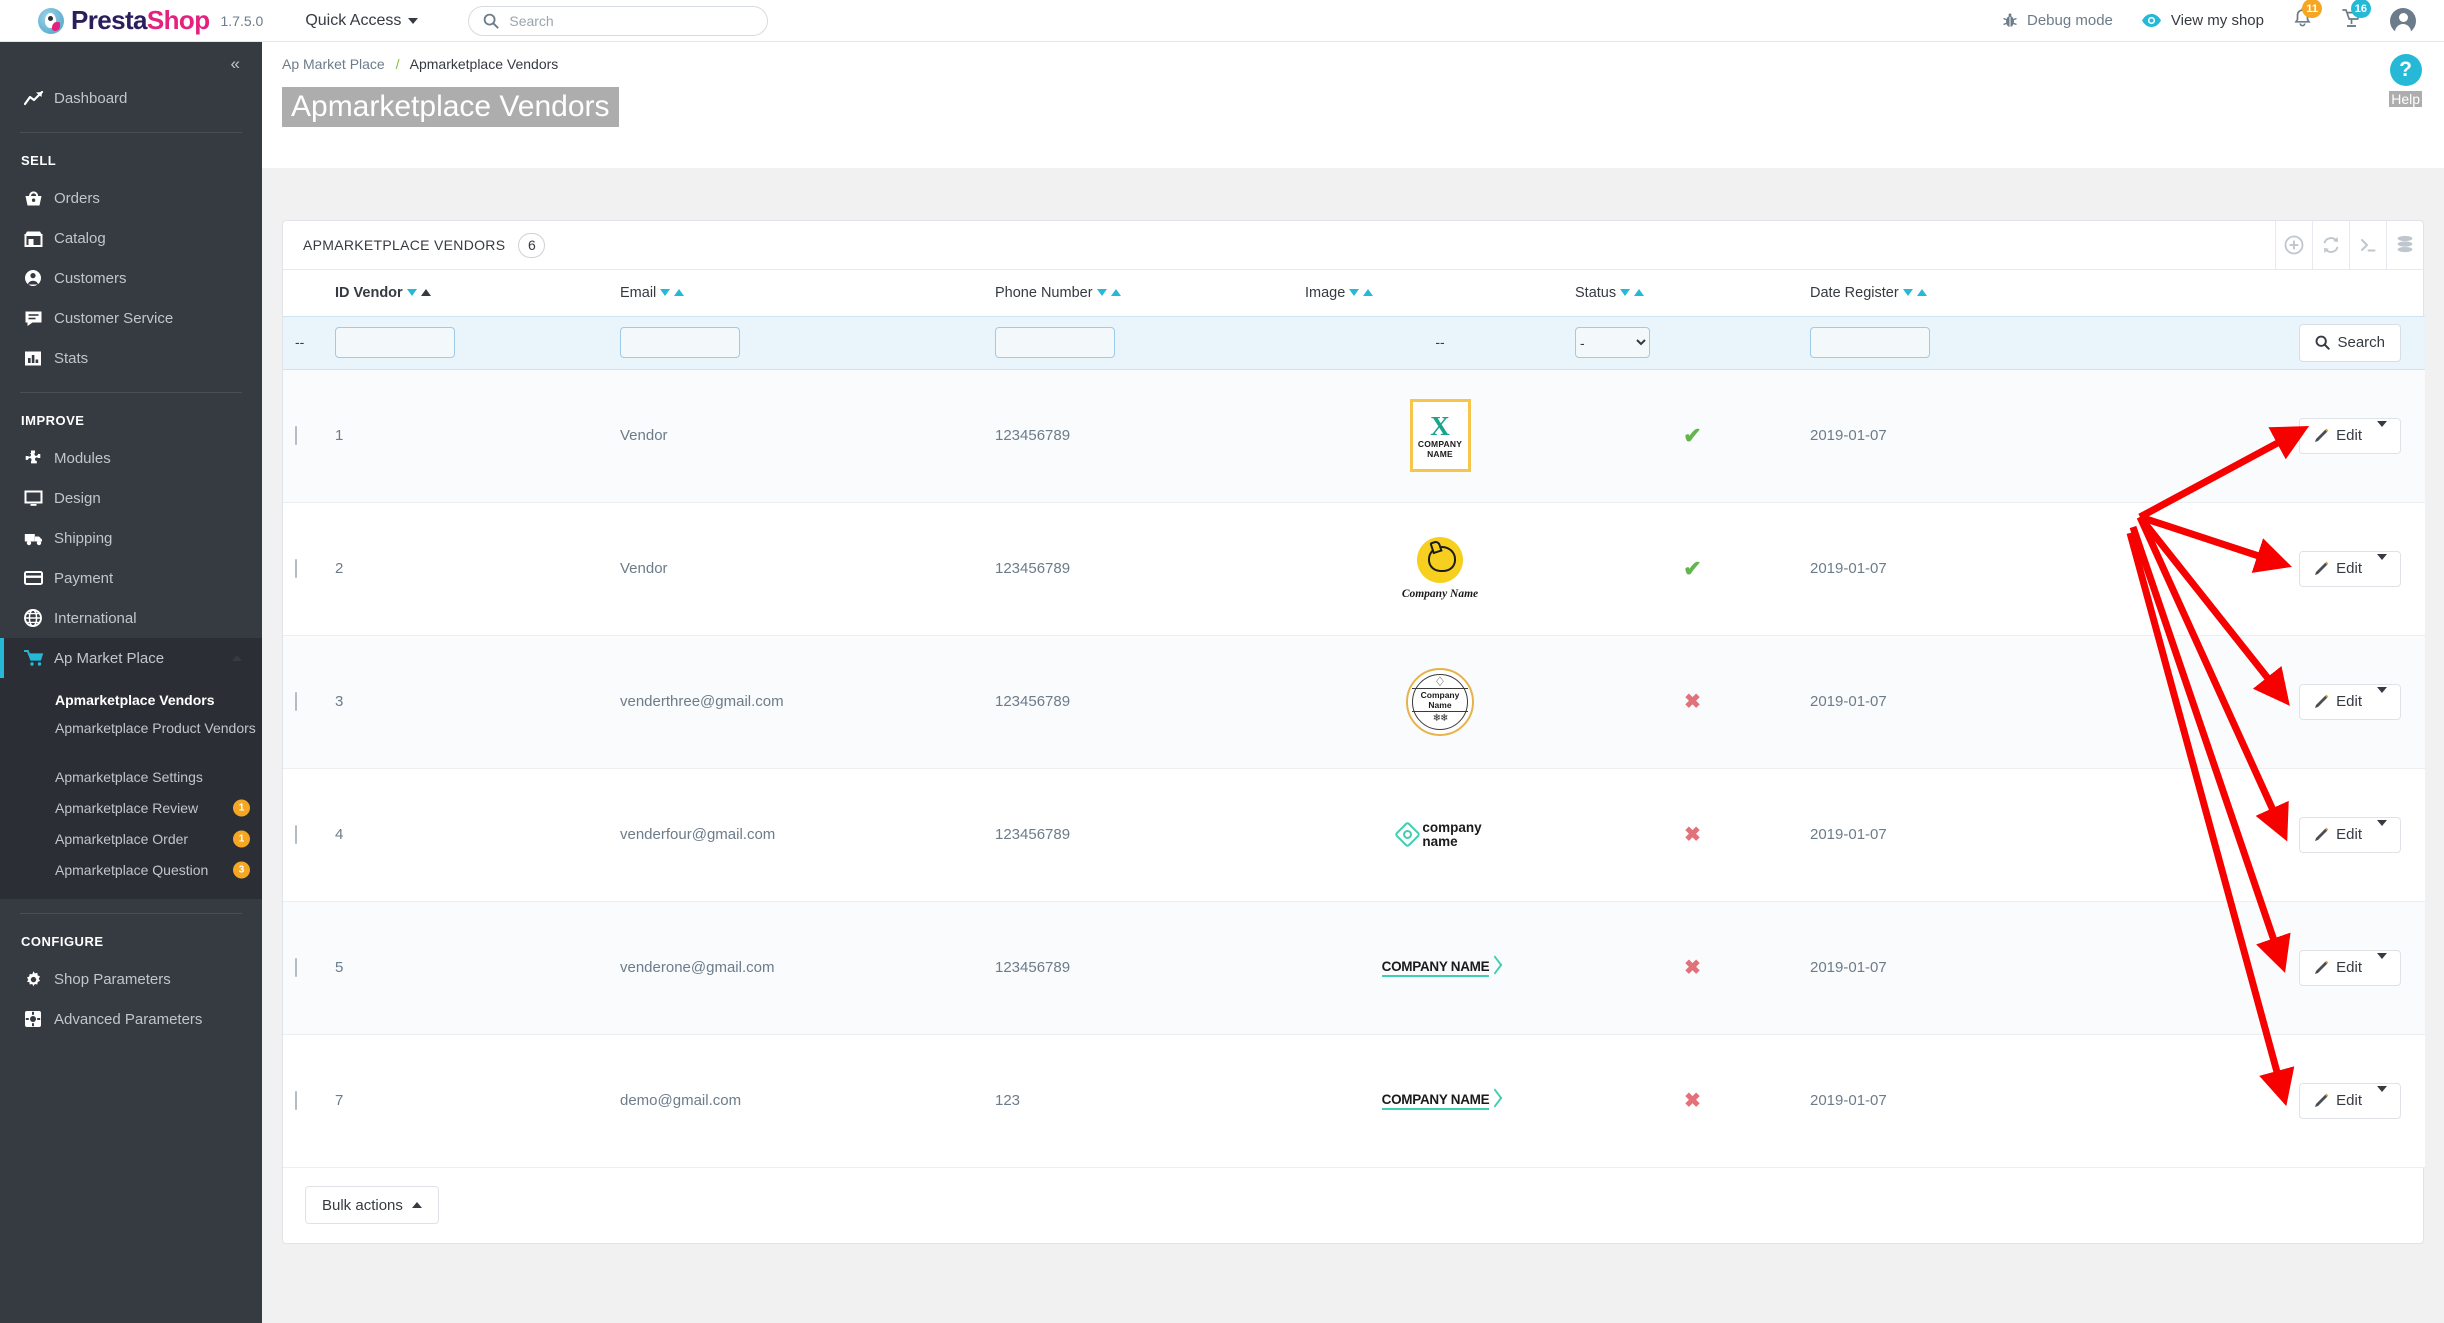 This screenshot has height=1323, width=2444. I want to click on sidebar-item-apmarketplace-order: Apmarketplace Order 1, so click(131, 838).